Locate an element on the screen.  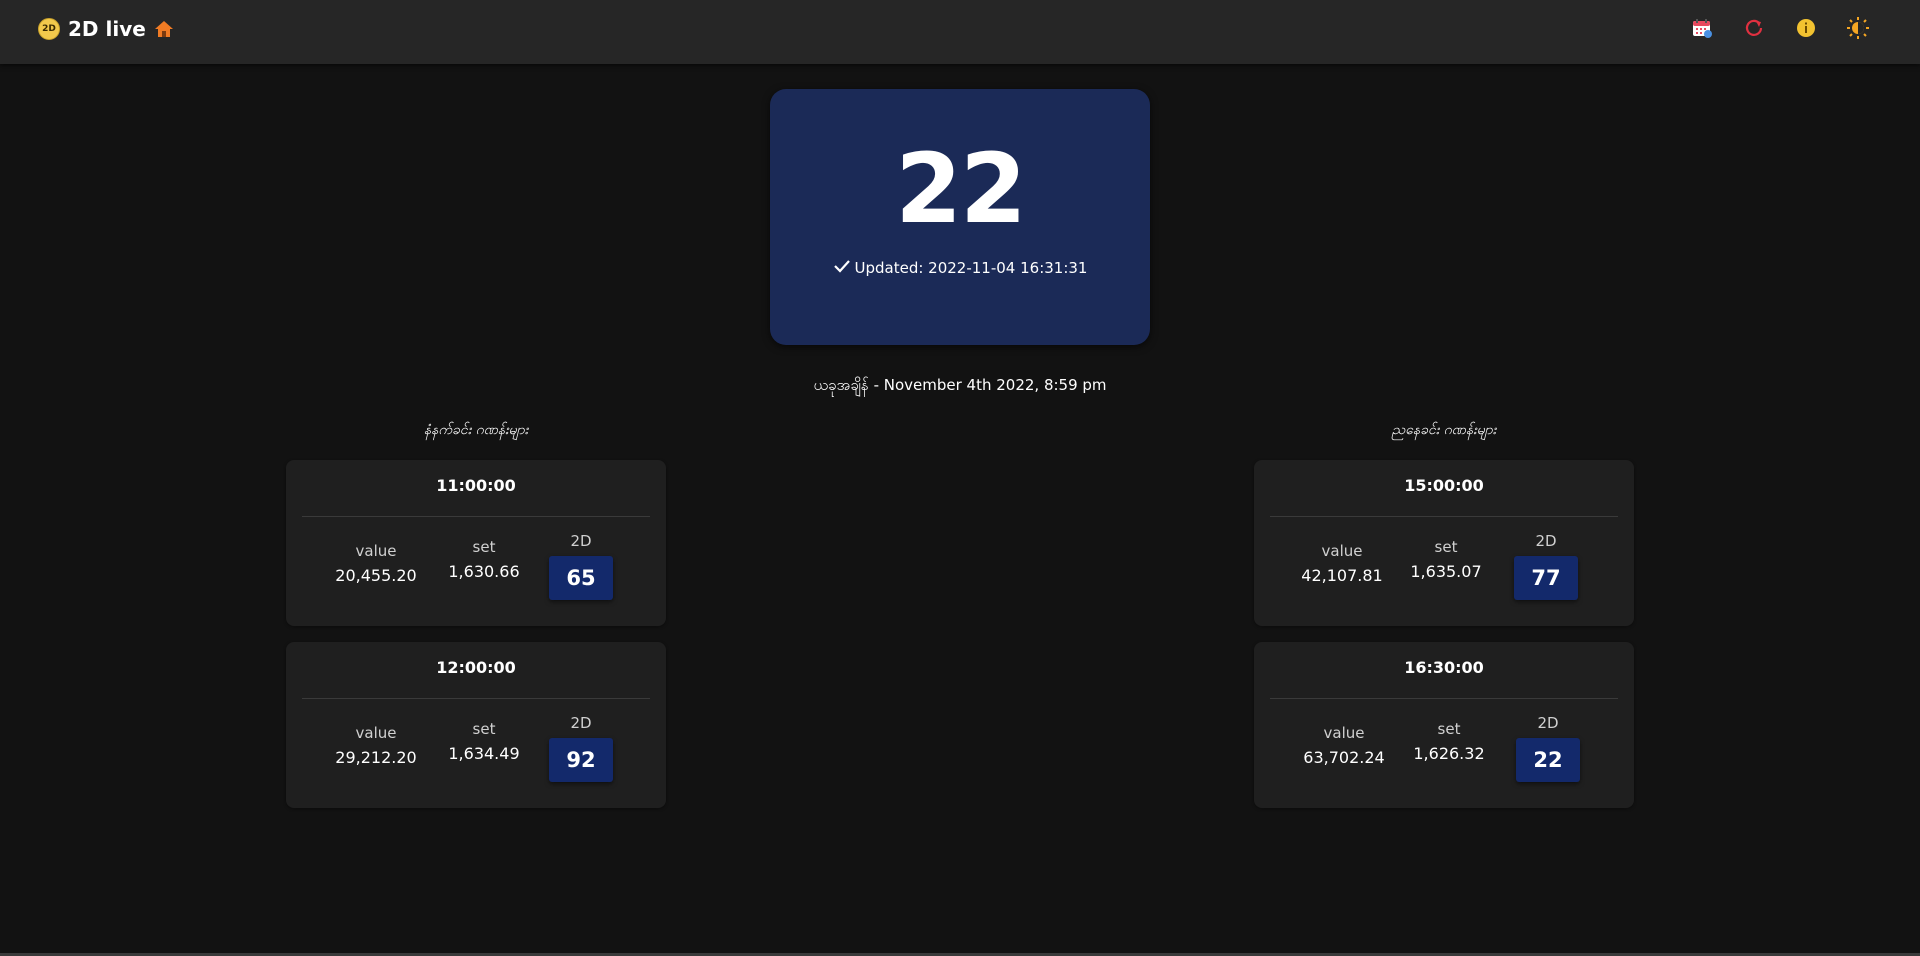
set-column: set 1,630.66 is located at coordinates (484, 559).